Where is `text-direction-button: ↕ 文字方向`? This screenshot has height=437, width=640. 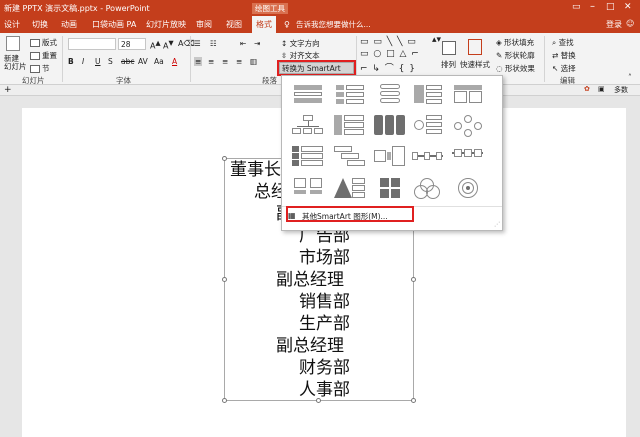
text-direction-button: ↕ 文字方向 is located at coordinates (300, 43).